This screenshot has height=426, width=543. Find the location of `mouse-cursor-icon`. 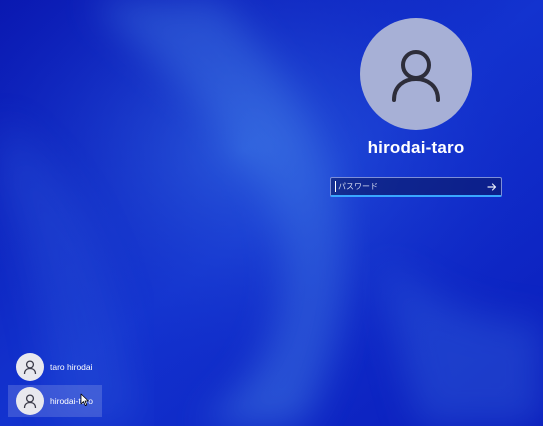

mouse-cursor-icon is located at coordinates (84, 399).